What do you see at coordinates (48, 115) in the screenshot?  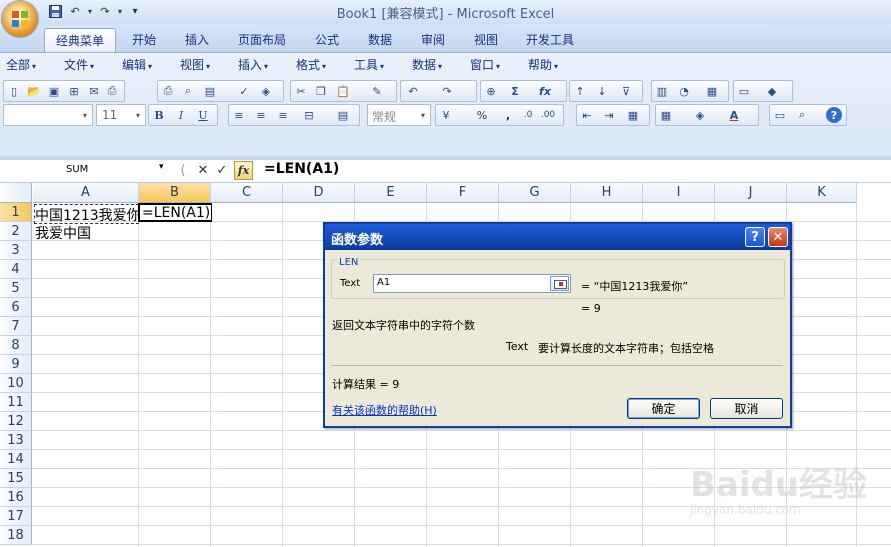 I see `font-name-combo: ▾` at bounding box center [48, 115].